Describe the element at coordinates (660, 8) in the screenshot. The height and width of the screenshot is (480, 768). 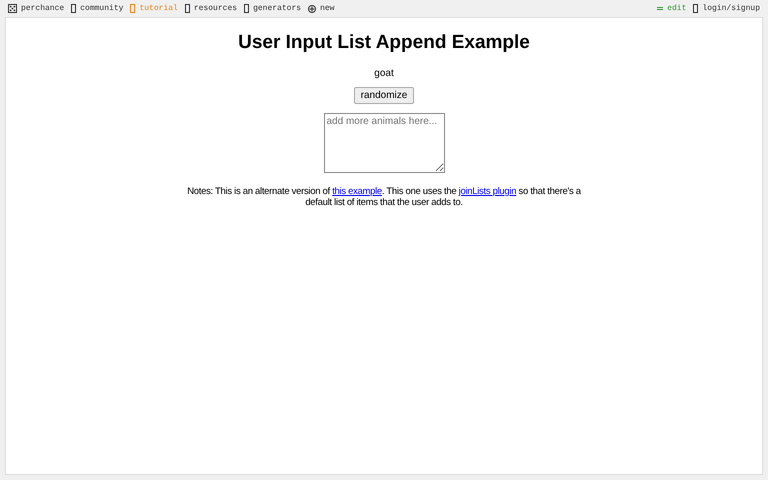
I see `pencil-icon` at that location.